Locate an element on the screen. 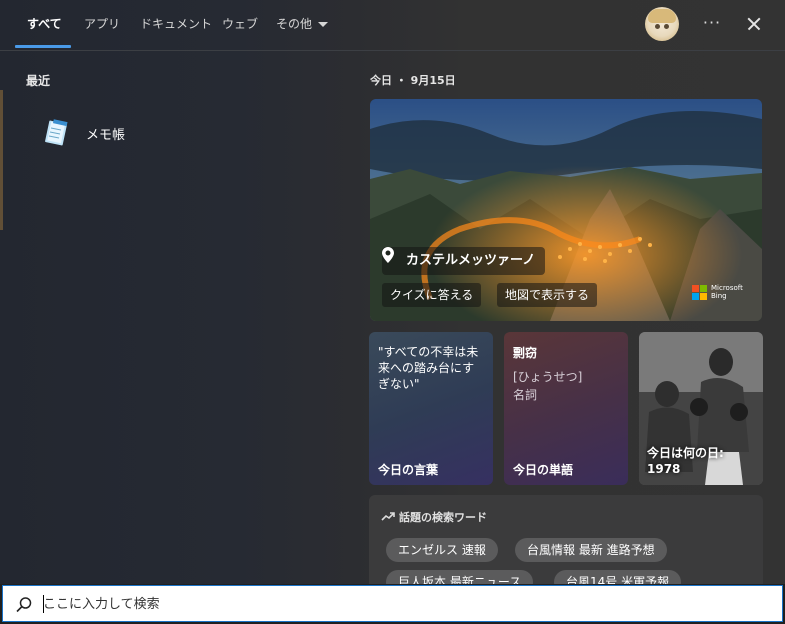 The height and width of the screenshot is (624, 785). word-reading: [ひょうせつ] is located at coordinates (548, 377).